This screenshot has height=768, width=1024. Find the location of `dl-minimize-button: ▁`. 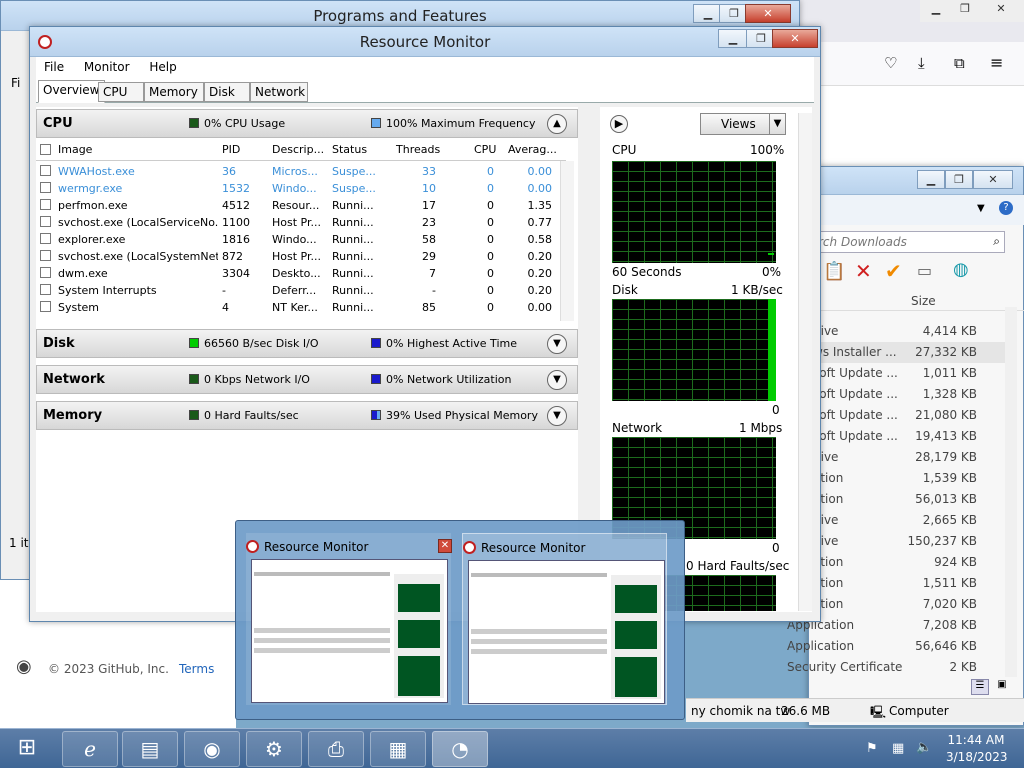

dl-minimize-button: ▁ is located at coordinates (931, 179).